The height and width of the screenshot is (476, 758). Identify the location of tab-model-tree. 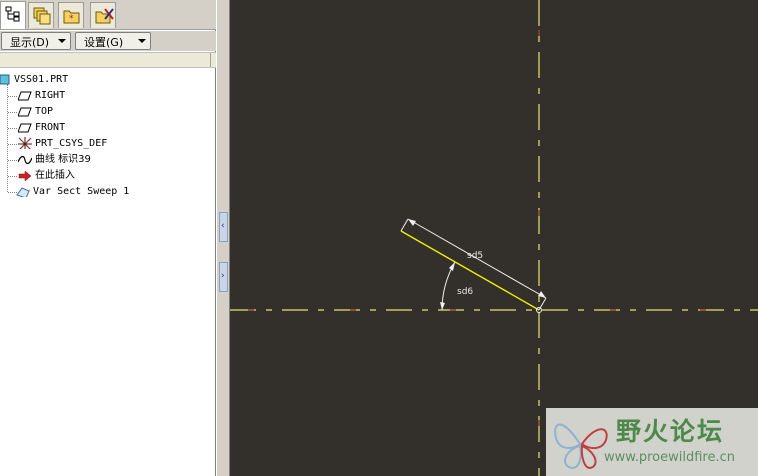
(13, 15).